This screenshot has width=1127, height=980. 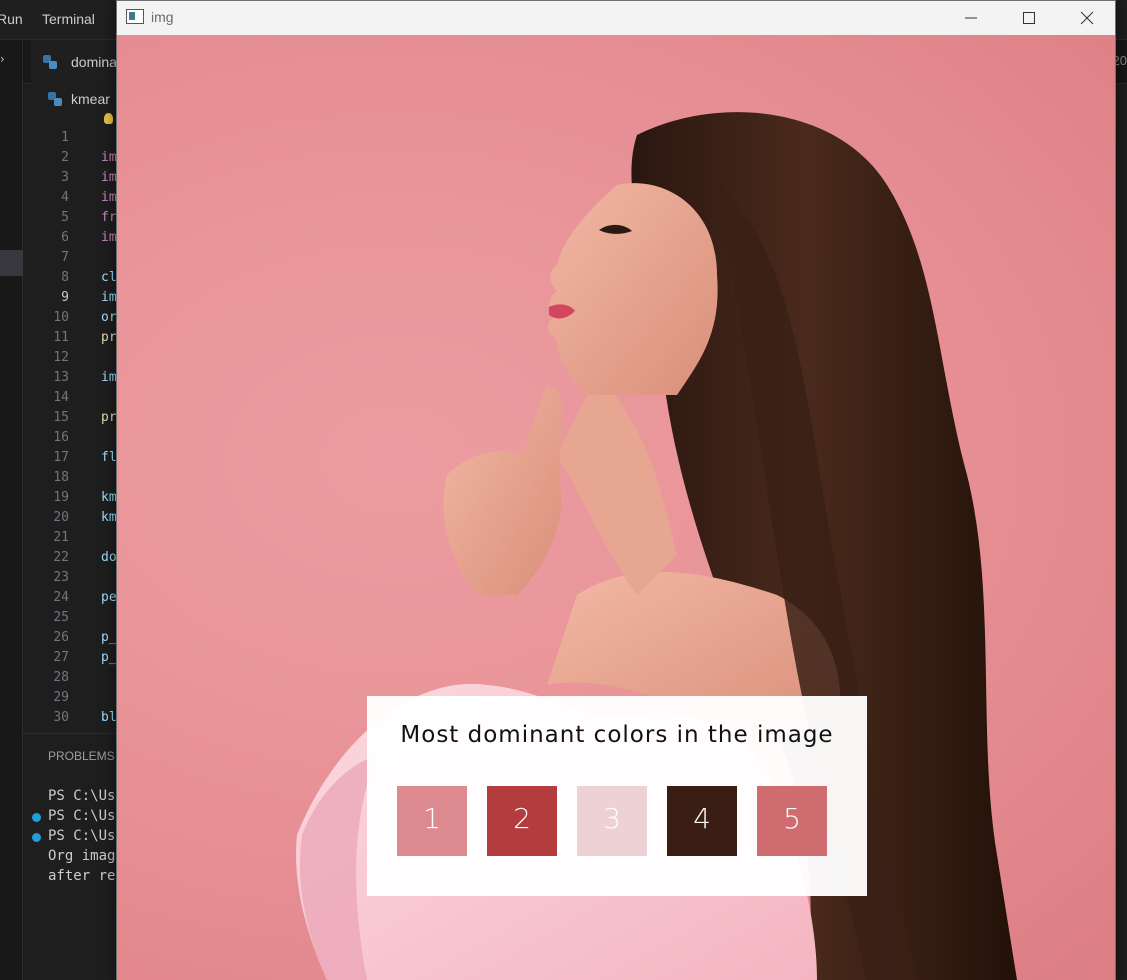 I want to click on dominant-colors-panel: Most dominant colors in the image 1 2 3 4 5, so click(x=617, y=796).